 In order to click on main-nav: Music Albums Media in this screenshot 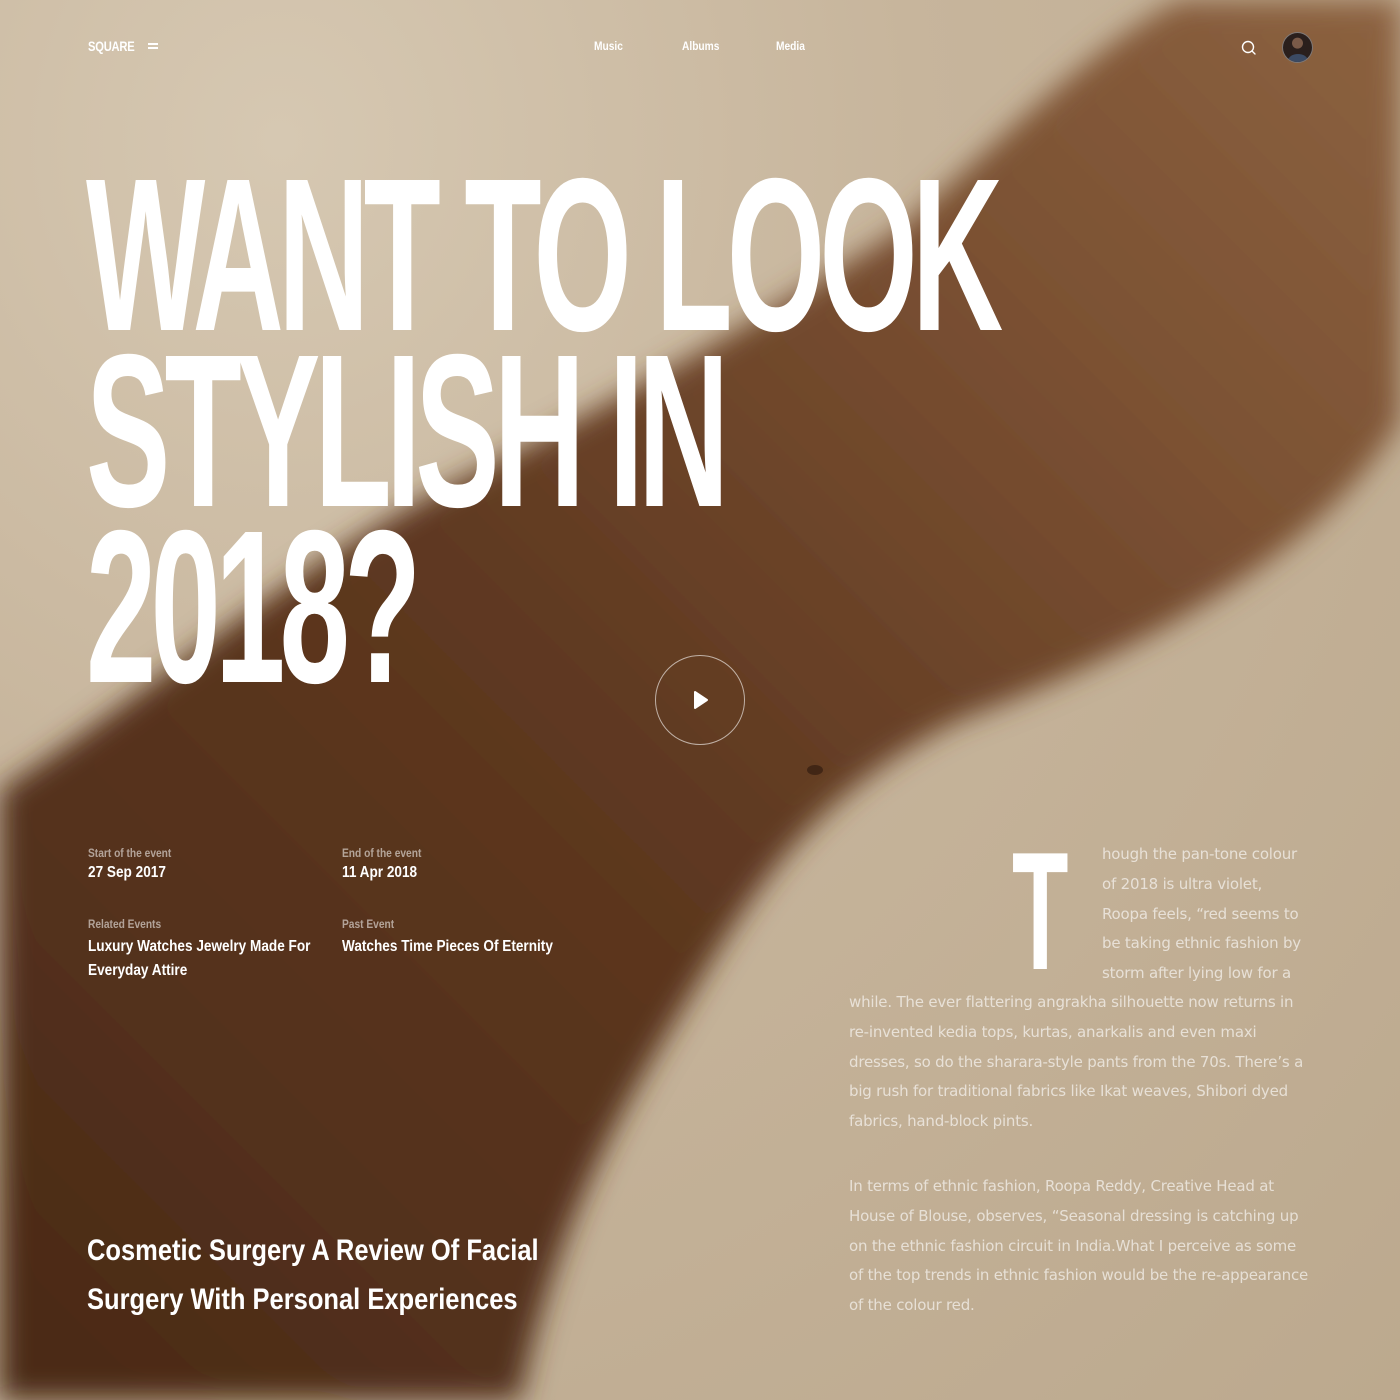, I will do `click(702, 46)`.